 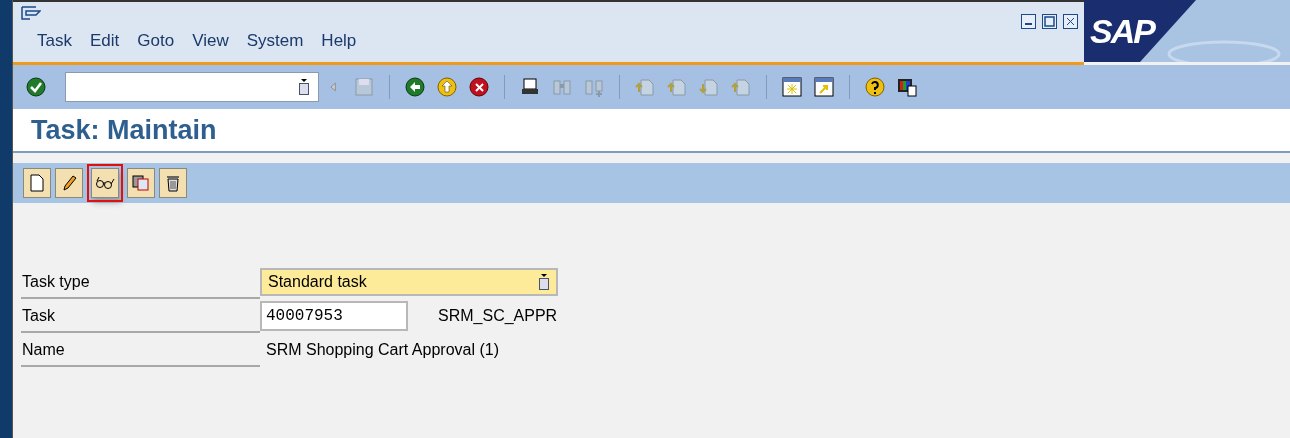 What do you see at coordinates (105, 183) in the screenshot?
I see `glasses-icon` at bounding box center [105, 183].